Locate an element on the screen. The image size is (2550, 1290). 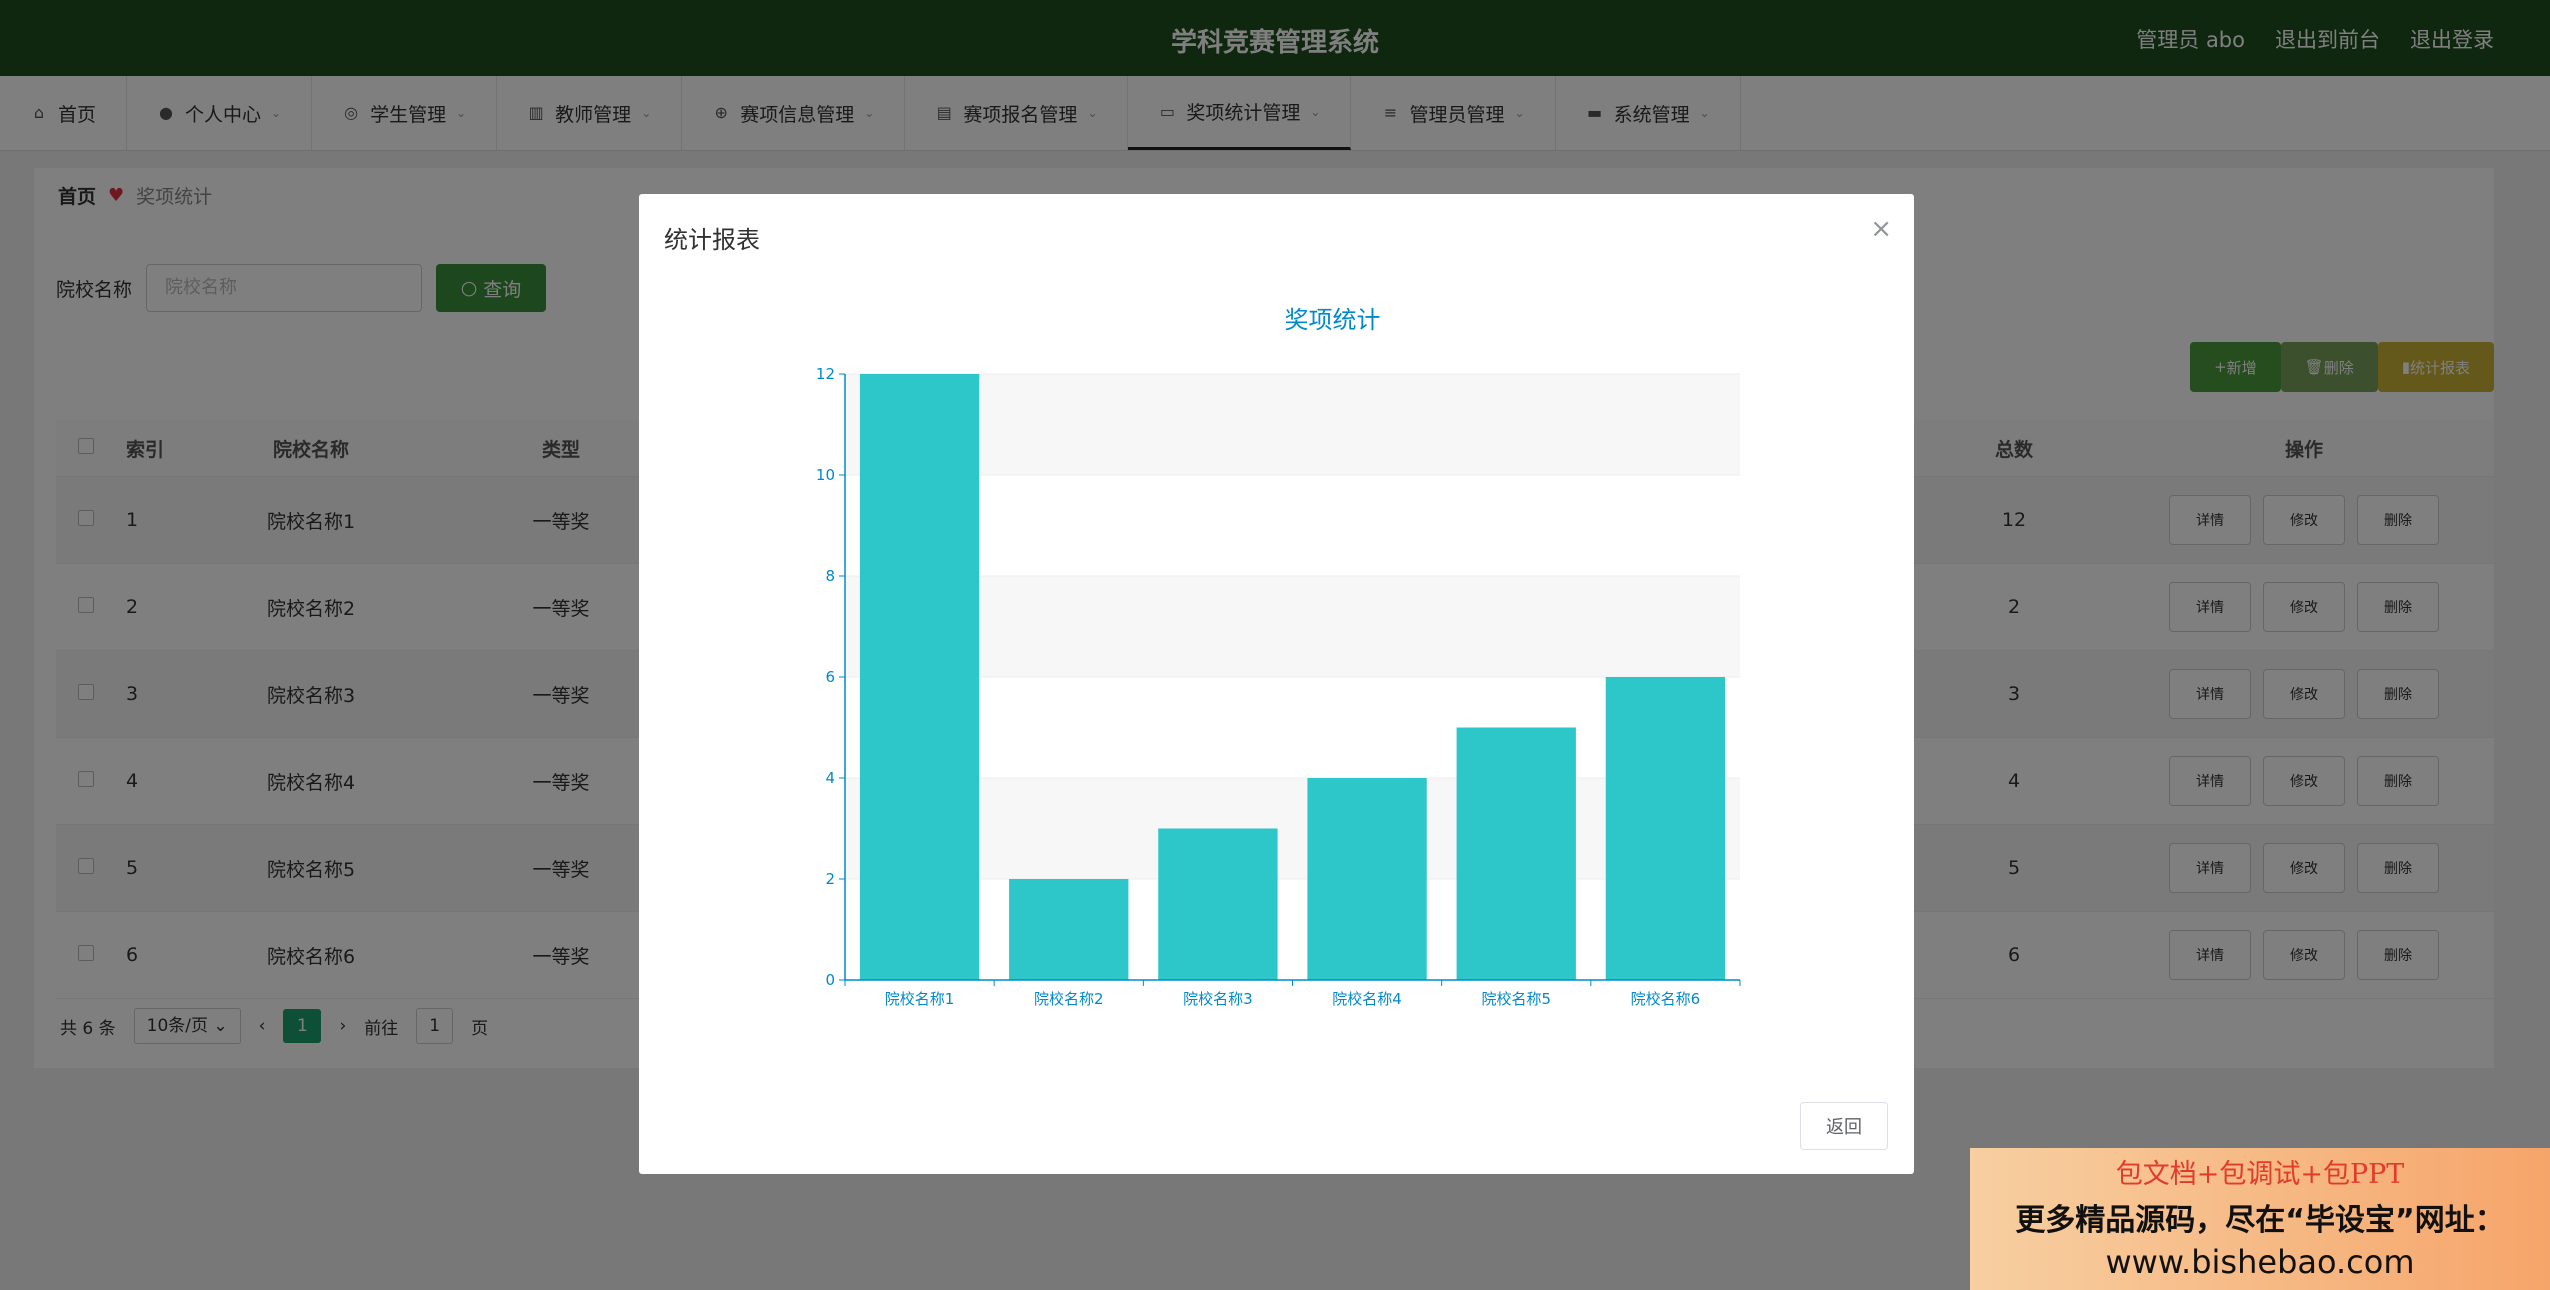
back-button: 返回 is located at coordinates (1844, 1126).